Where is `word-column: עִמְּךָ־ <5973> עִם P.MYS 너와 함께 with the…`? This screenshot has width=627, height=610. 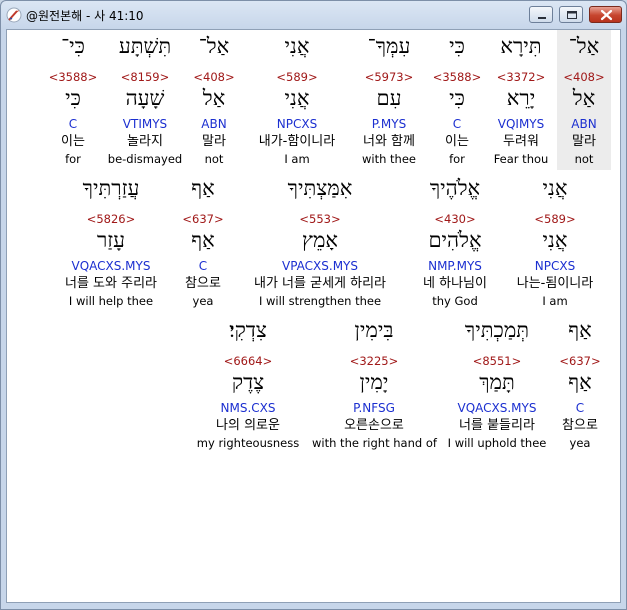 word-column: עִמְּךָ־ <5973> עִם P.MYS 너와 함께 with the… is located at coordinates (389, 102).